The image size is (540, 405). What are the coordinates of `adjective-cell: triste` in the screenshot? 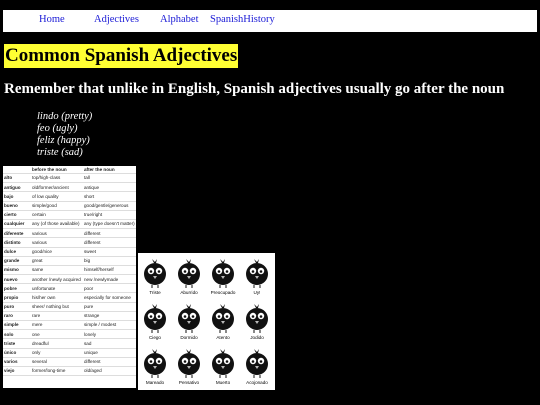 It's located at (17, 343).